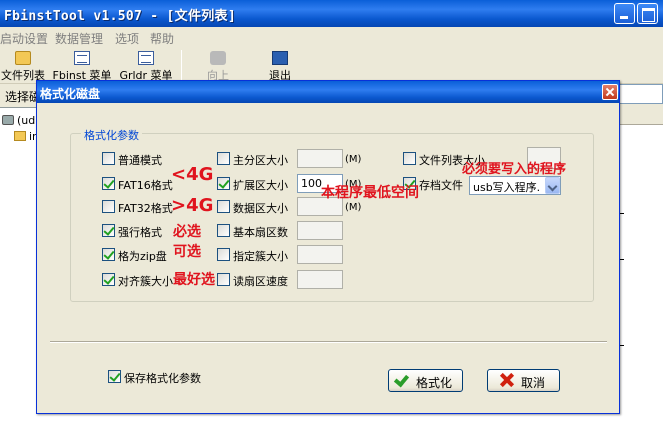 This screenshot has width=663, height=443. What do you see at coordinates (610, 92) in the screenshot?
I see `close-icon` at bounding box center [610, 92].